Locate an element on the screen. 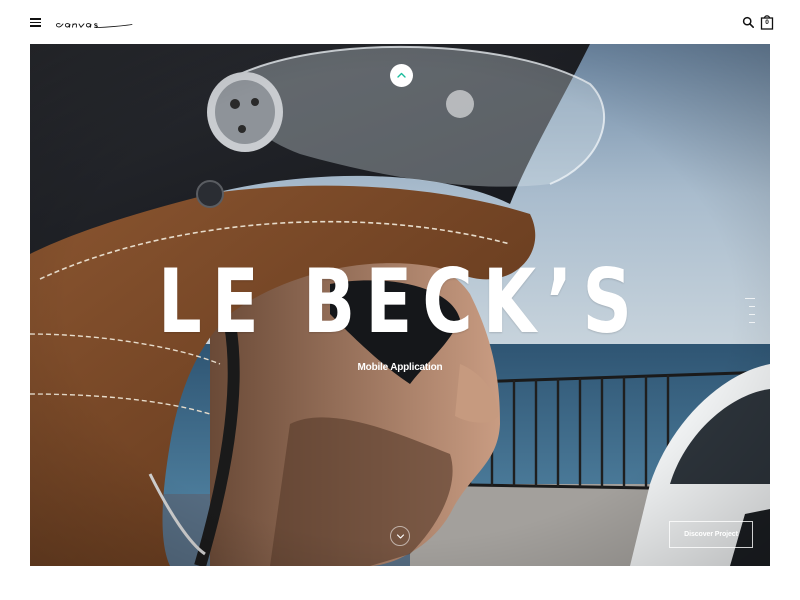 This screenshot has width=800, height=600. canvas-logo is located at coordinates (97, 21).